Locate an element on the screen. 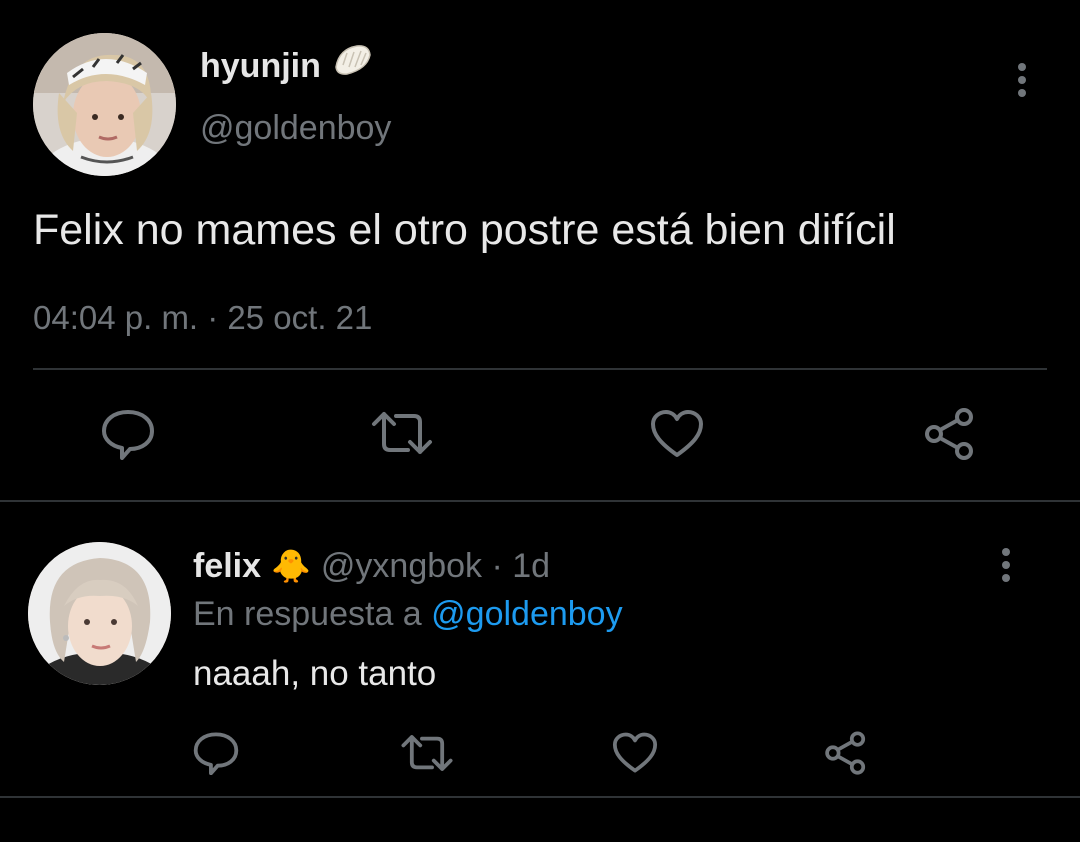  main-tweet-timestamp: 04:04 p. m. · 25 oct. 21 is located at coordinates (202, 318).